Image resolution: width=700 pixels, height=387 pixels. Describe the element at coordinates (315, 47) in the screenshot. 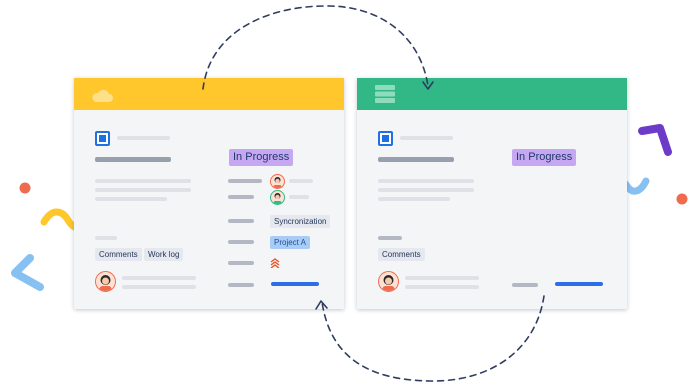

I see `sync-arrow-top` at that location.